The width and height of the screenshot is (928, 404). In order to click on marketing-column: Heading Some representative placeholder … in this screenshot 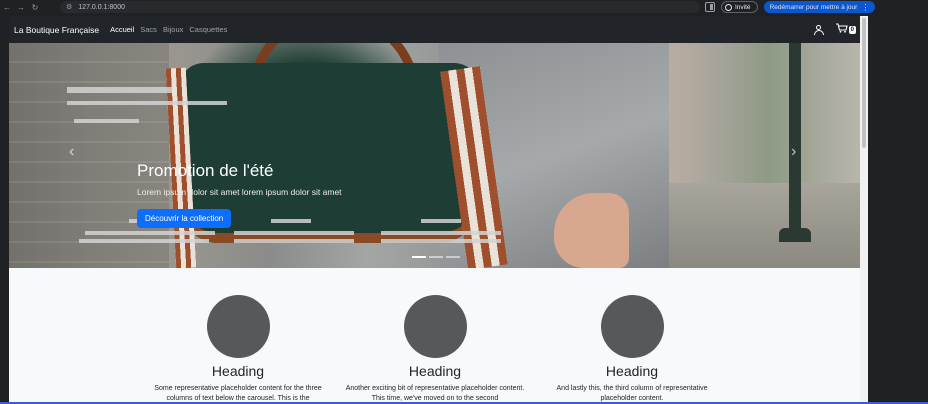, I will do `click(238, 349)`.